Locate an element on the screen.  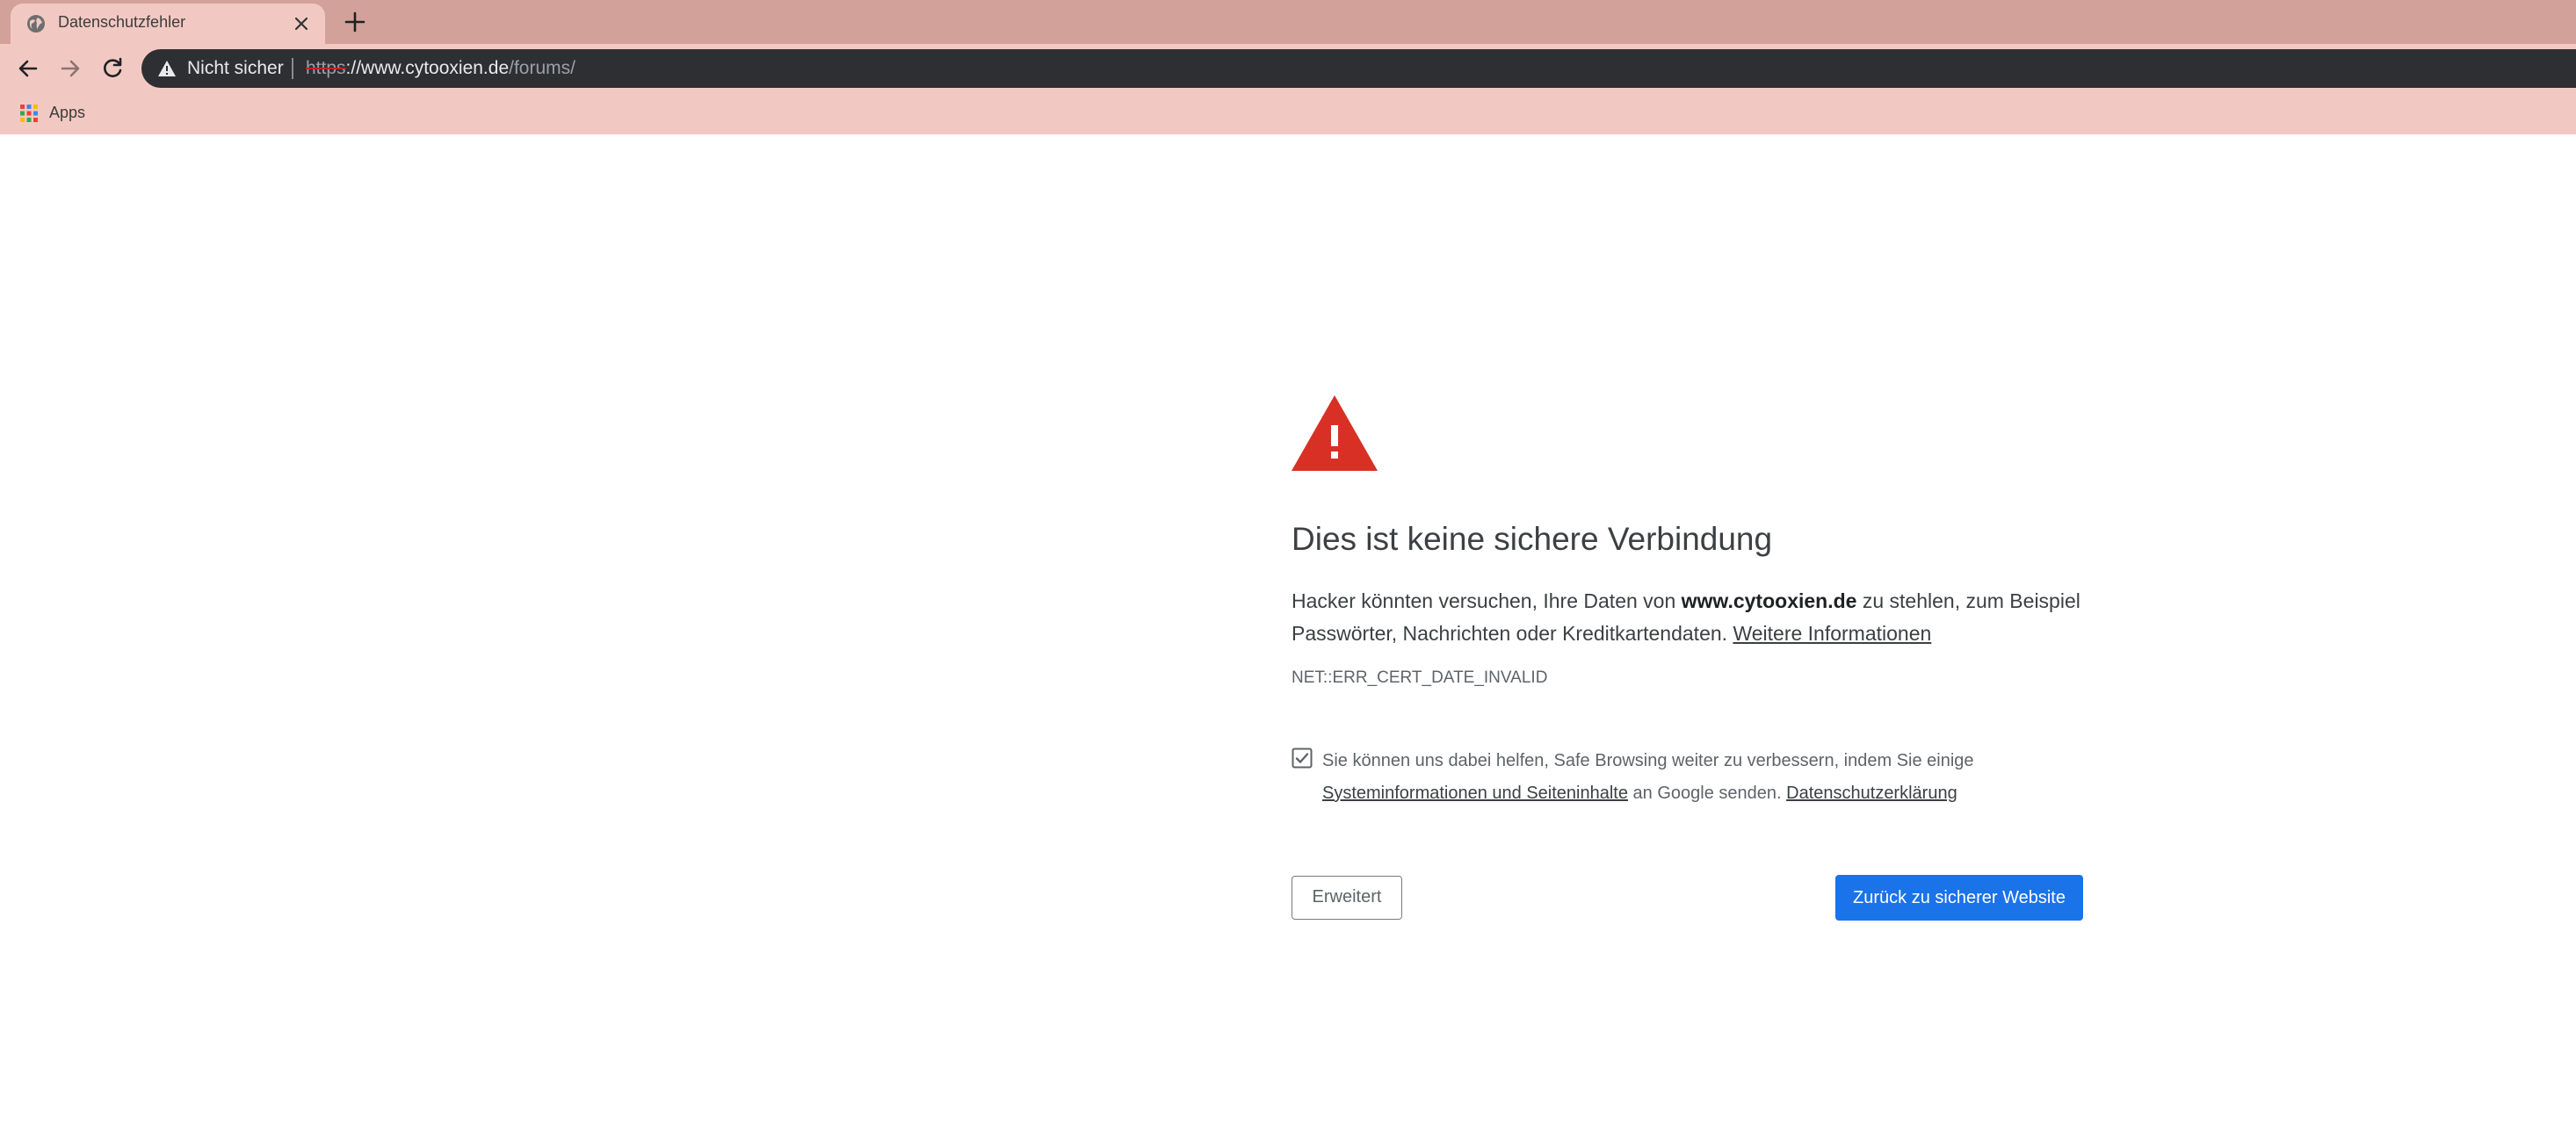
privacy-policy-link: Datenschutzerklärung is located at coordinates (1871, 793).